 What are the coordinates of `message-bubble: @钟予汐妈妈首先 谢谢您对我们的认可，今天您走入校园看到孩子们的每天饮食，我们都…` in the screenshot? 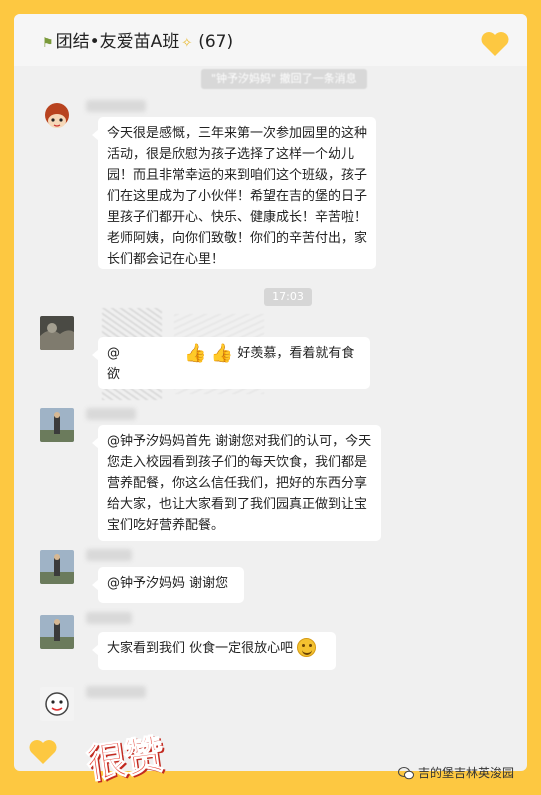 It's located at (236, 483).